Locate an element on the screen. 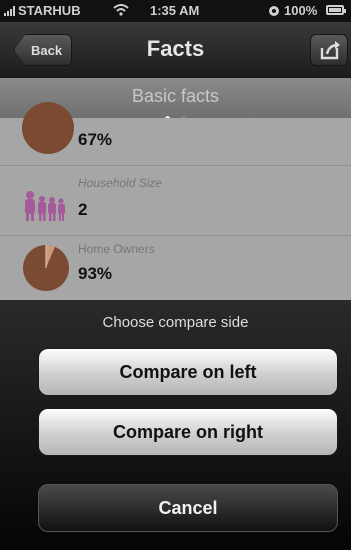 This screenshot has height=550, width=351. compare-right-button: Compare on right is located at coordinates (188, 432).